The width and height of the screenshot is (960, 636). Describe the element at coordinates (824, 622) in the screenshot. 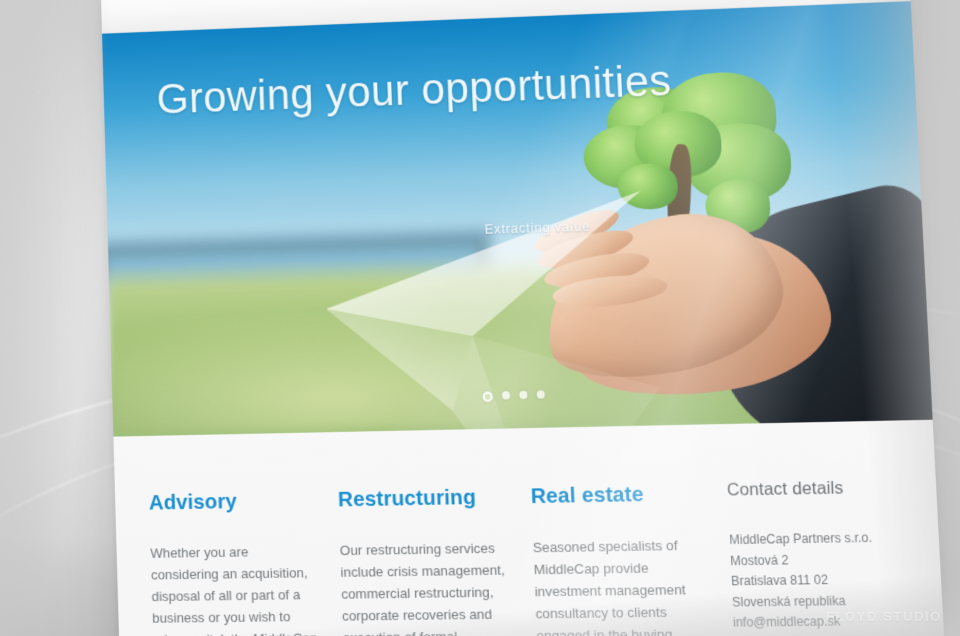

I see `email: info@middlecap.sk` at that location.